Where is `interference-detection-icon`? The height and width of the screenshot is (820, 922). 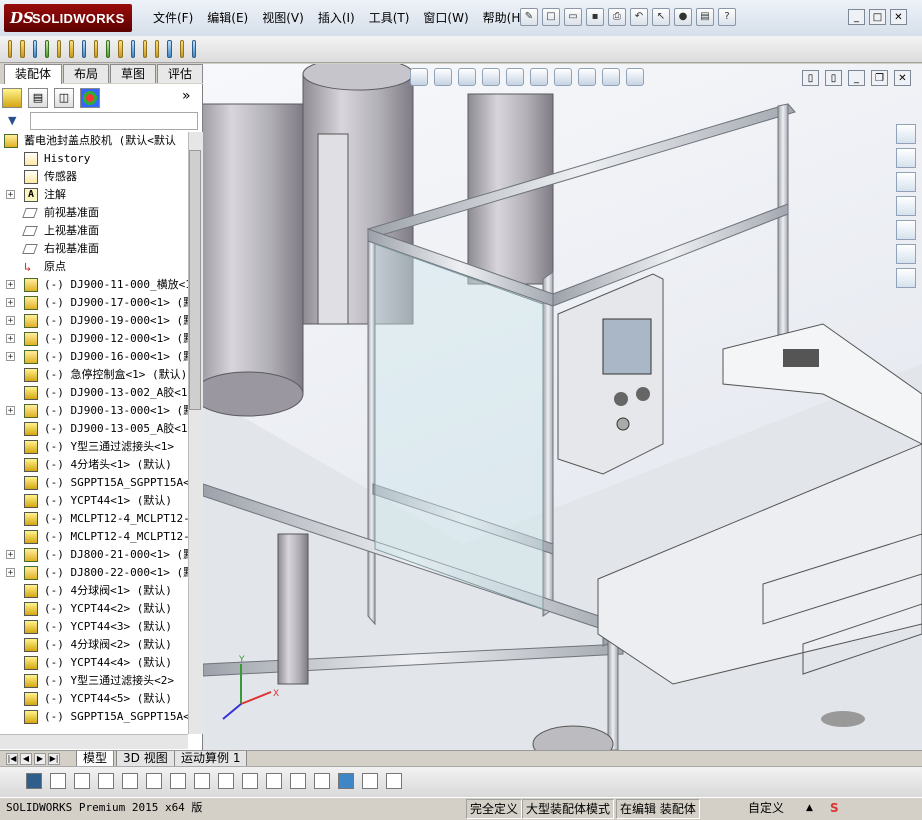
interference-detection-icon is located at coordinates (169, 49).